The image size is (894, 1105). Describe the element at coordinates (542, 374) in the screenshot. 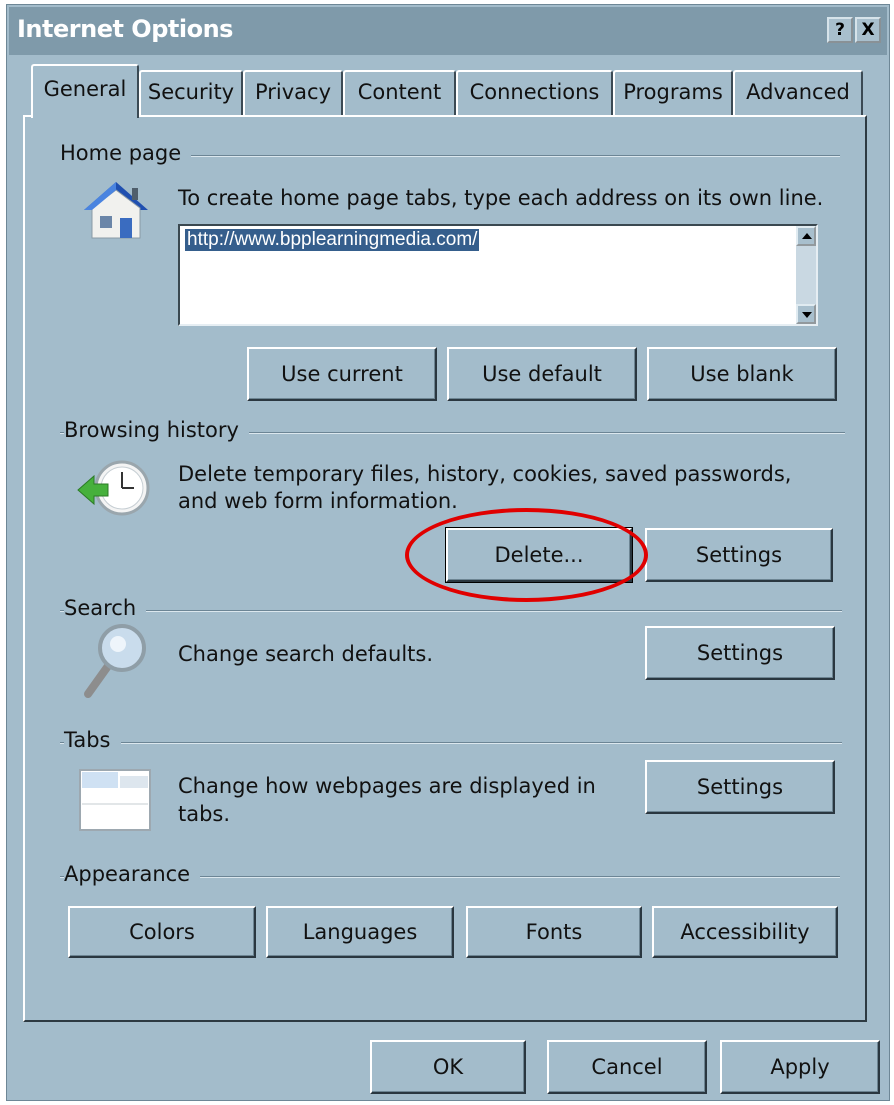

I see `use-default-button: Use default` at that location.